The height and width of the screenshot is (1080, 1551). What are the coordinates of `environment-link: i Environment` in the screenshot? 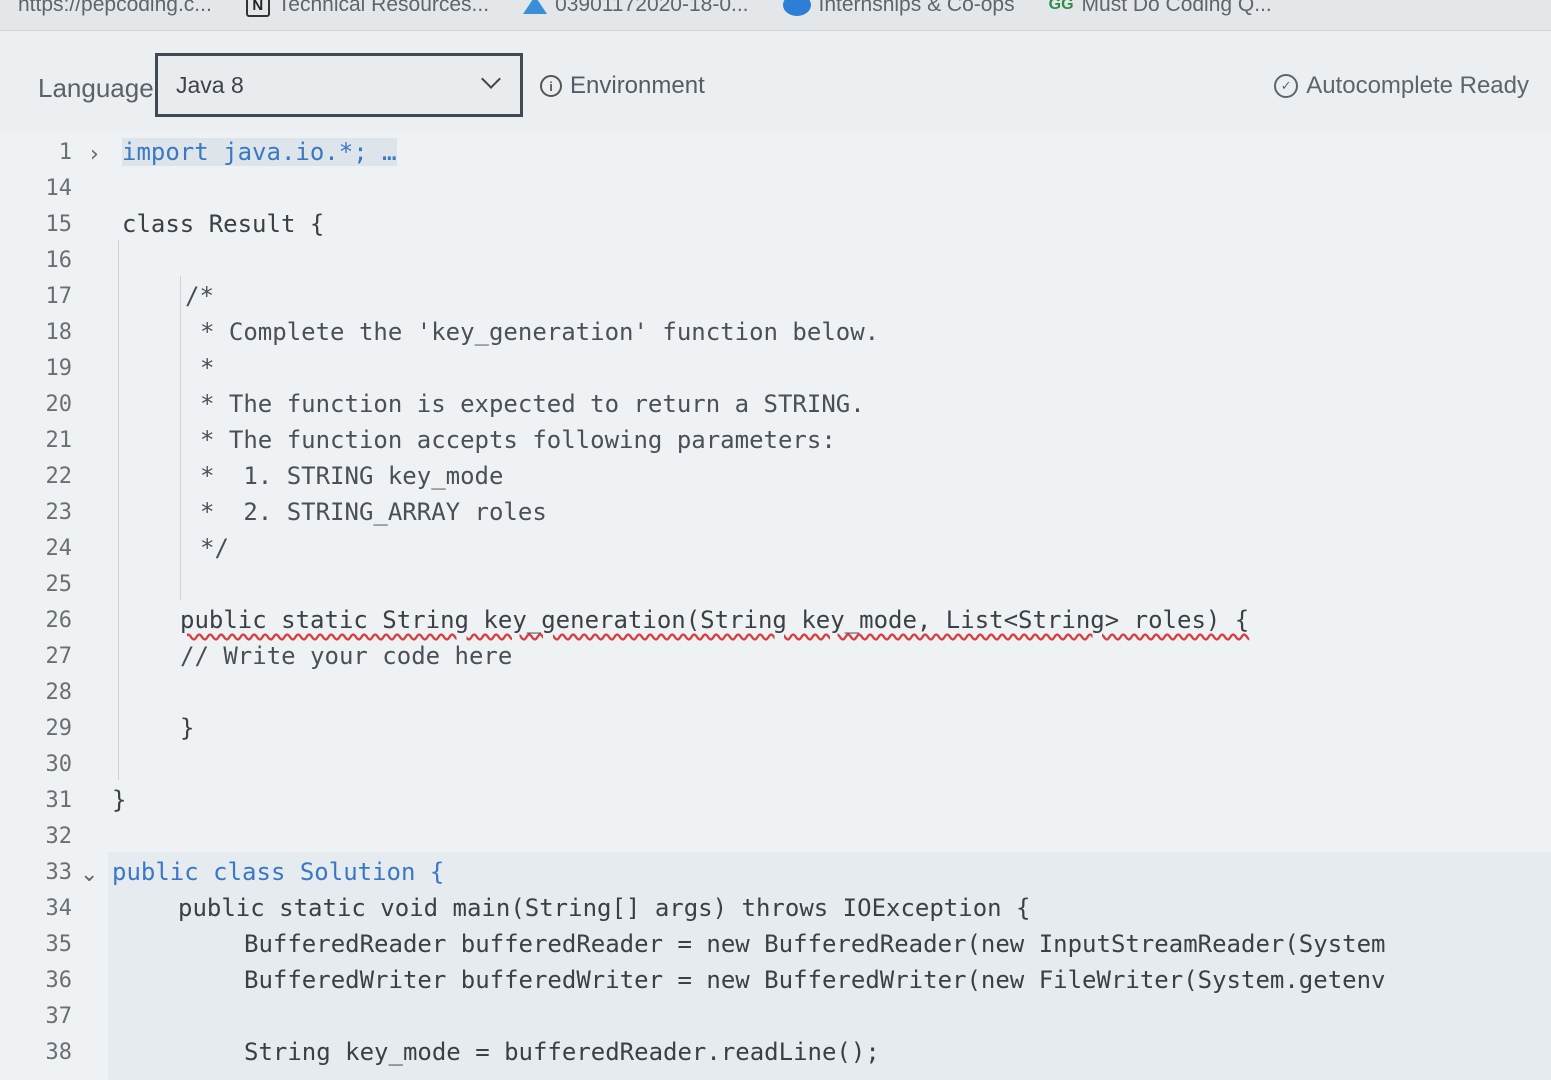 It's located at (622, 86).